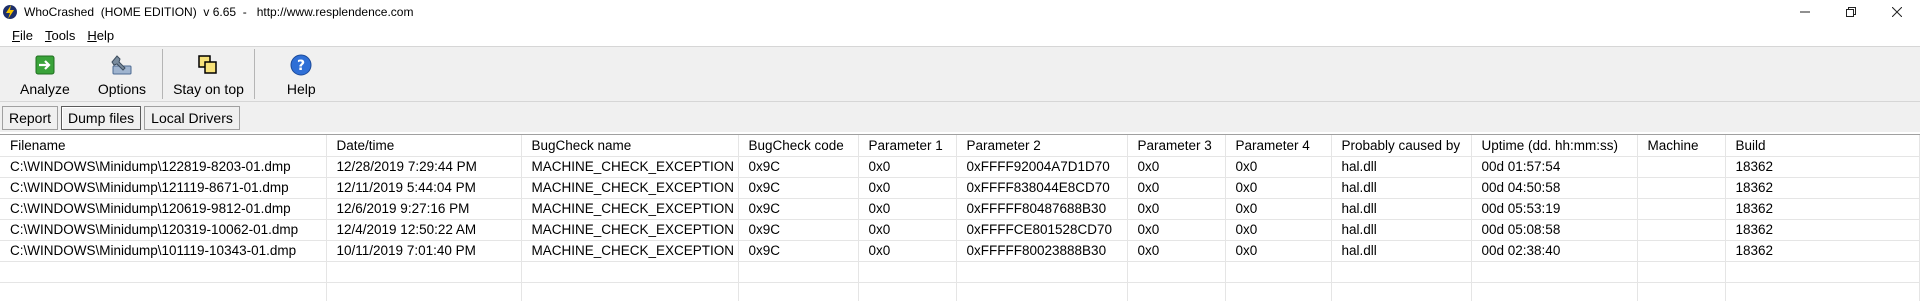 This screenshot has width=1920, height=301. Describe the element at coordinates (1554, 188) in the screenshot. I see `table-cell: 00d 04:50:58` at that location.